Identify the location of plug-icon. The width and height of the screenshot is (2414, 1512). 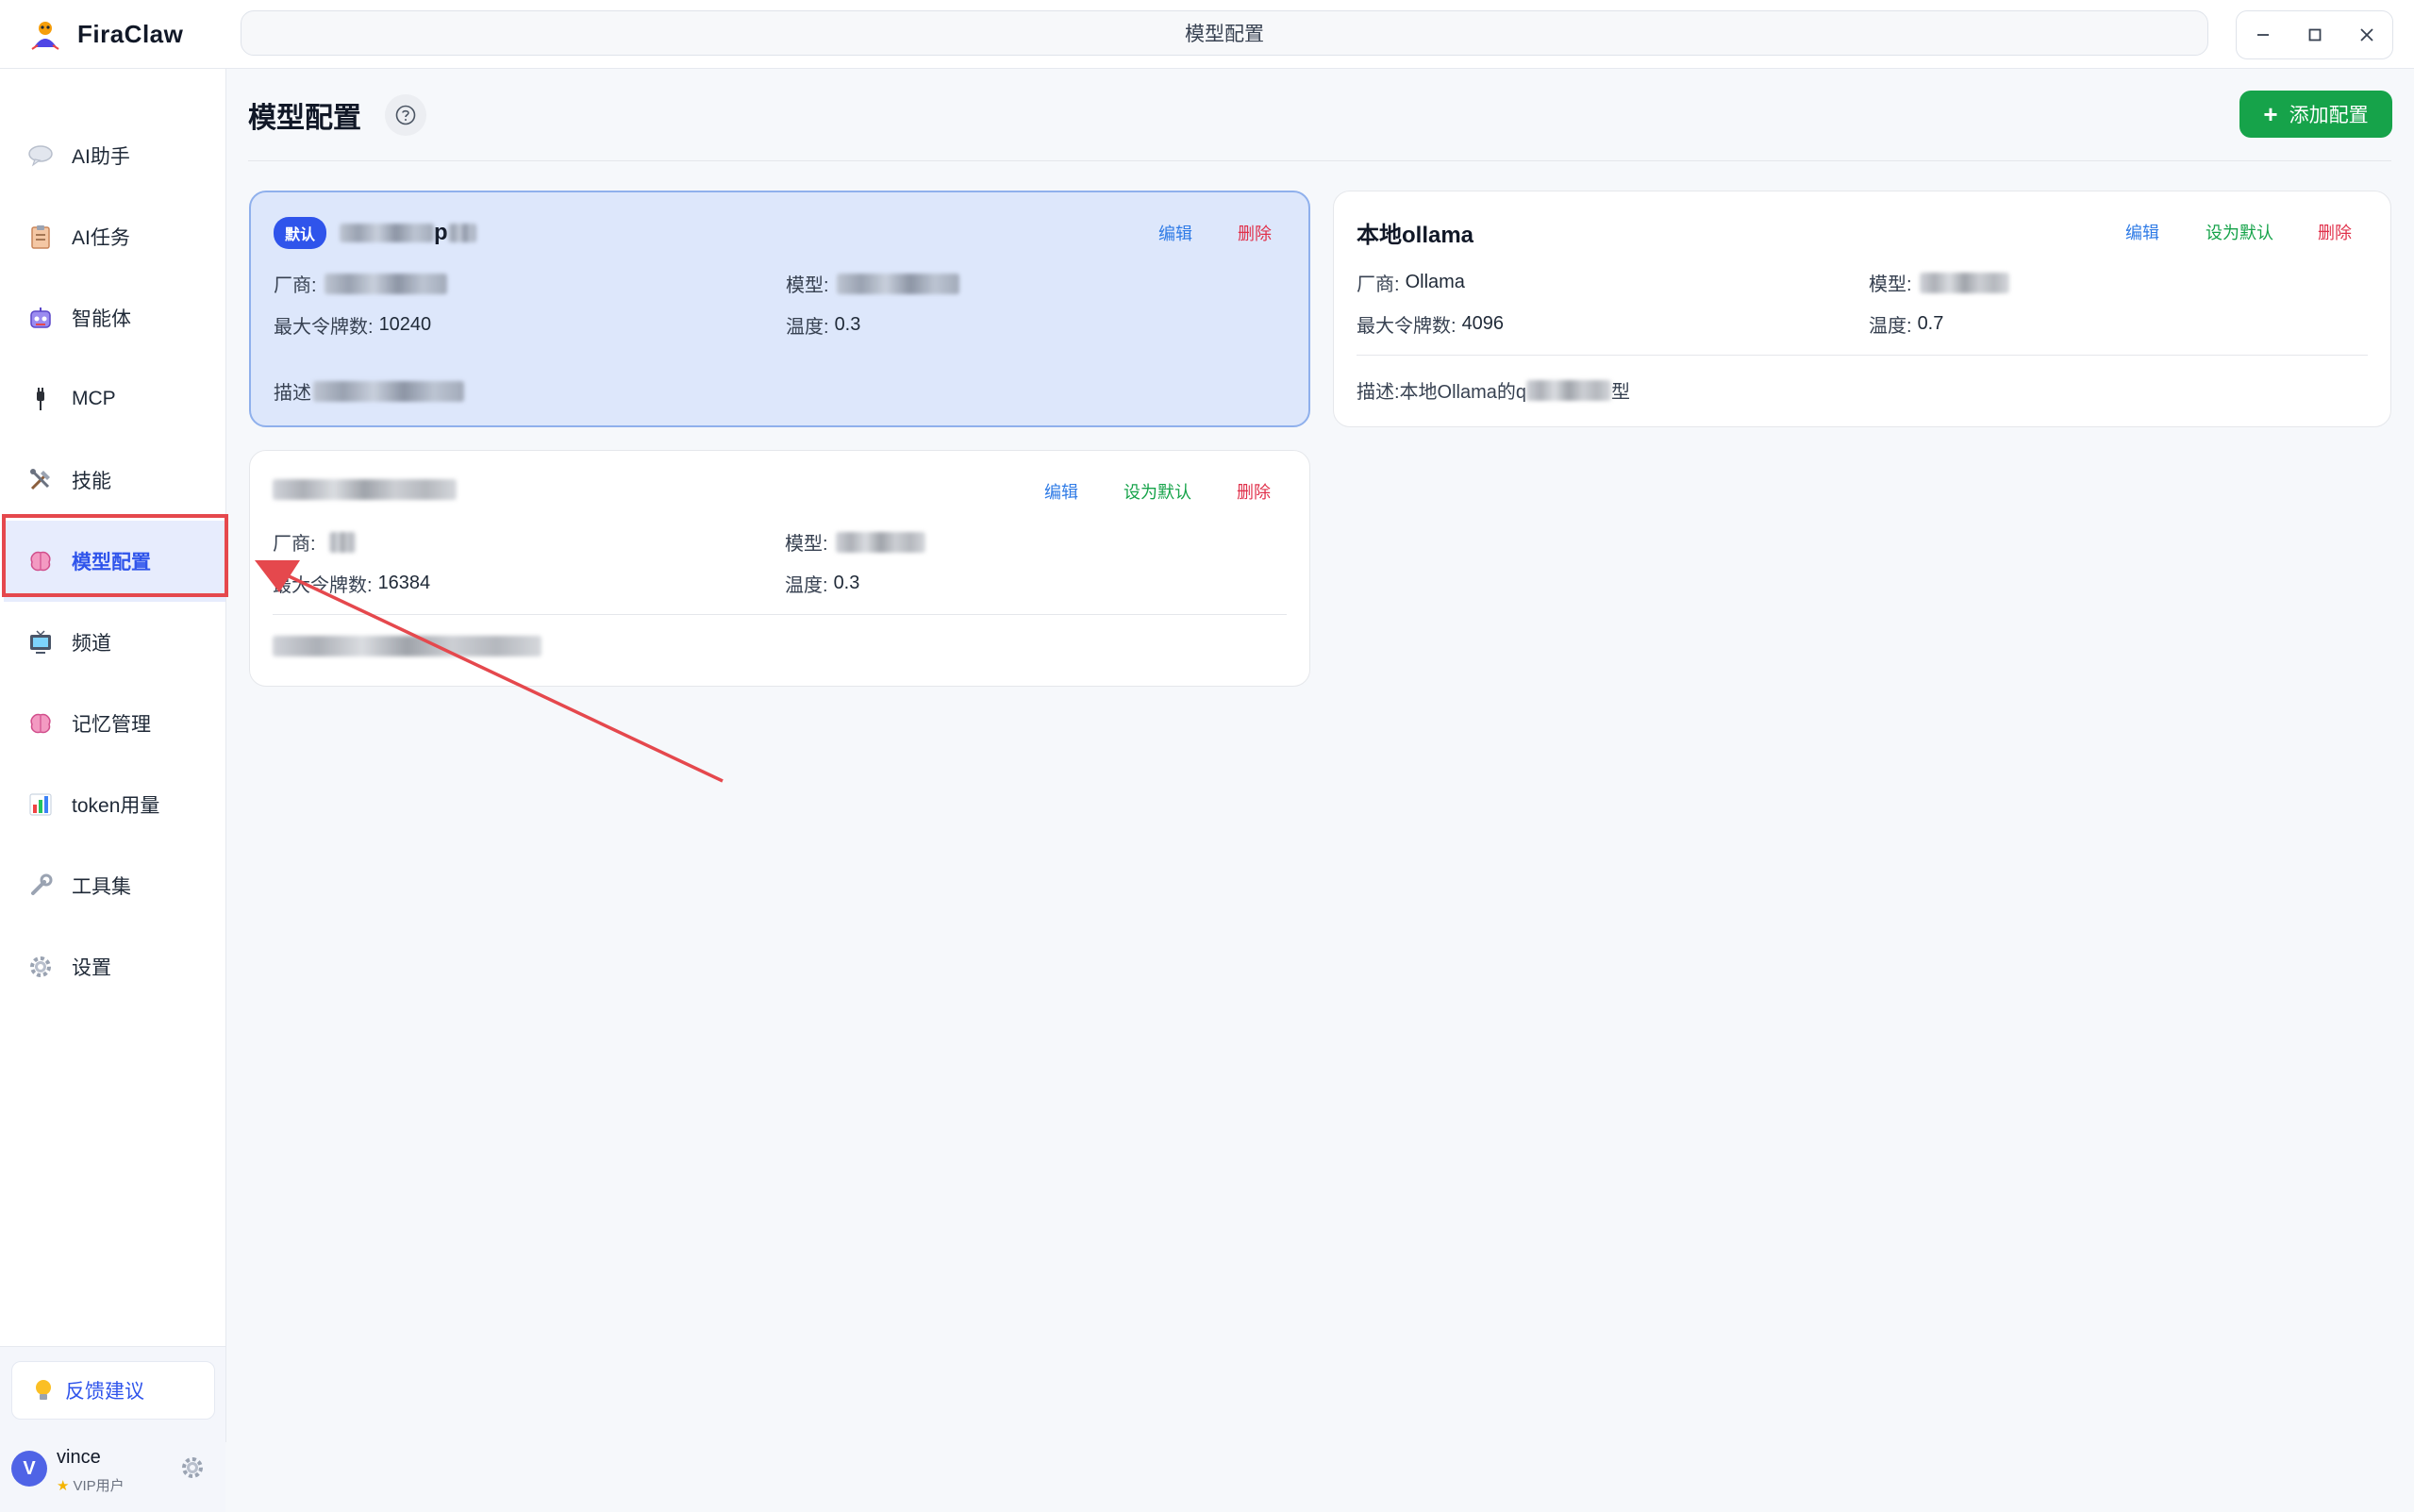
(41, 399).